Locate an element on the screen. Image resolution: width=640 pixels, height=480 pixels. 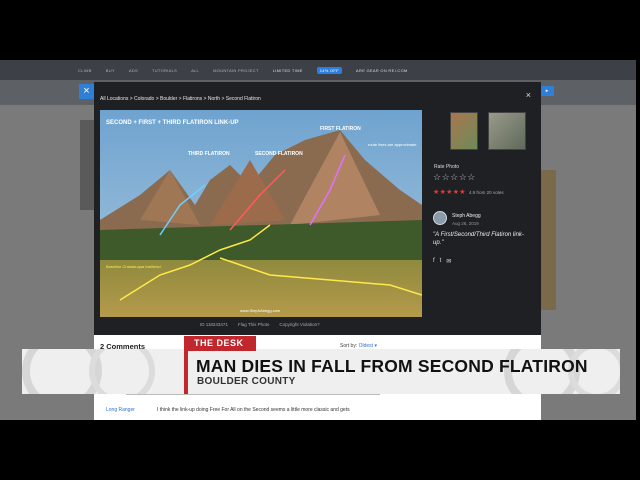
photo-title: SECOND + FIRST + THIRD FLATIRON LINK-UP is located at coordinates (172, 123).